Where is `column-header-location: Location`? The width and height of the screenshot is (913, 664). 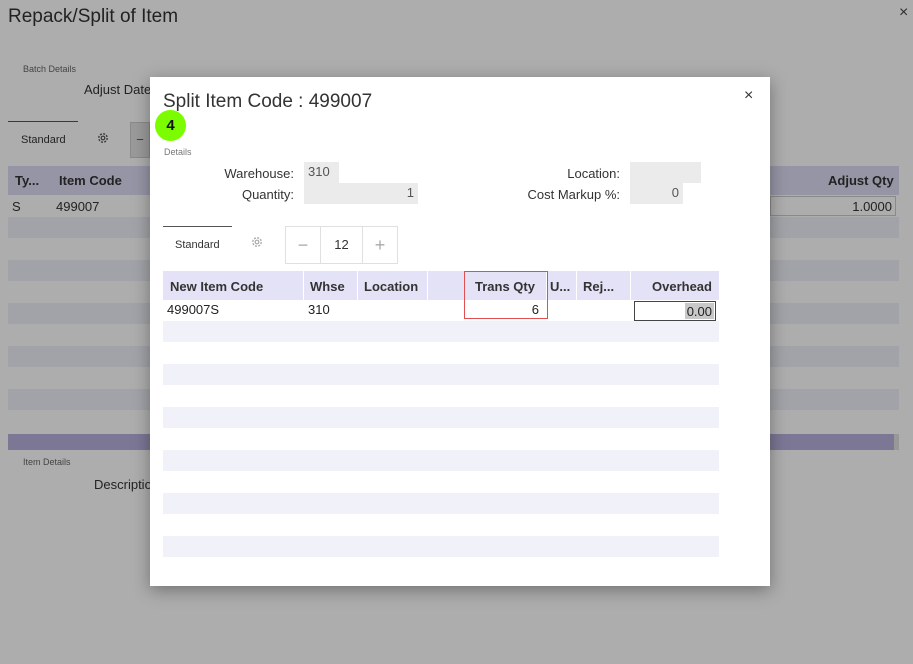
column-header-location: Location is located at coordinates (393, 285).